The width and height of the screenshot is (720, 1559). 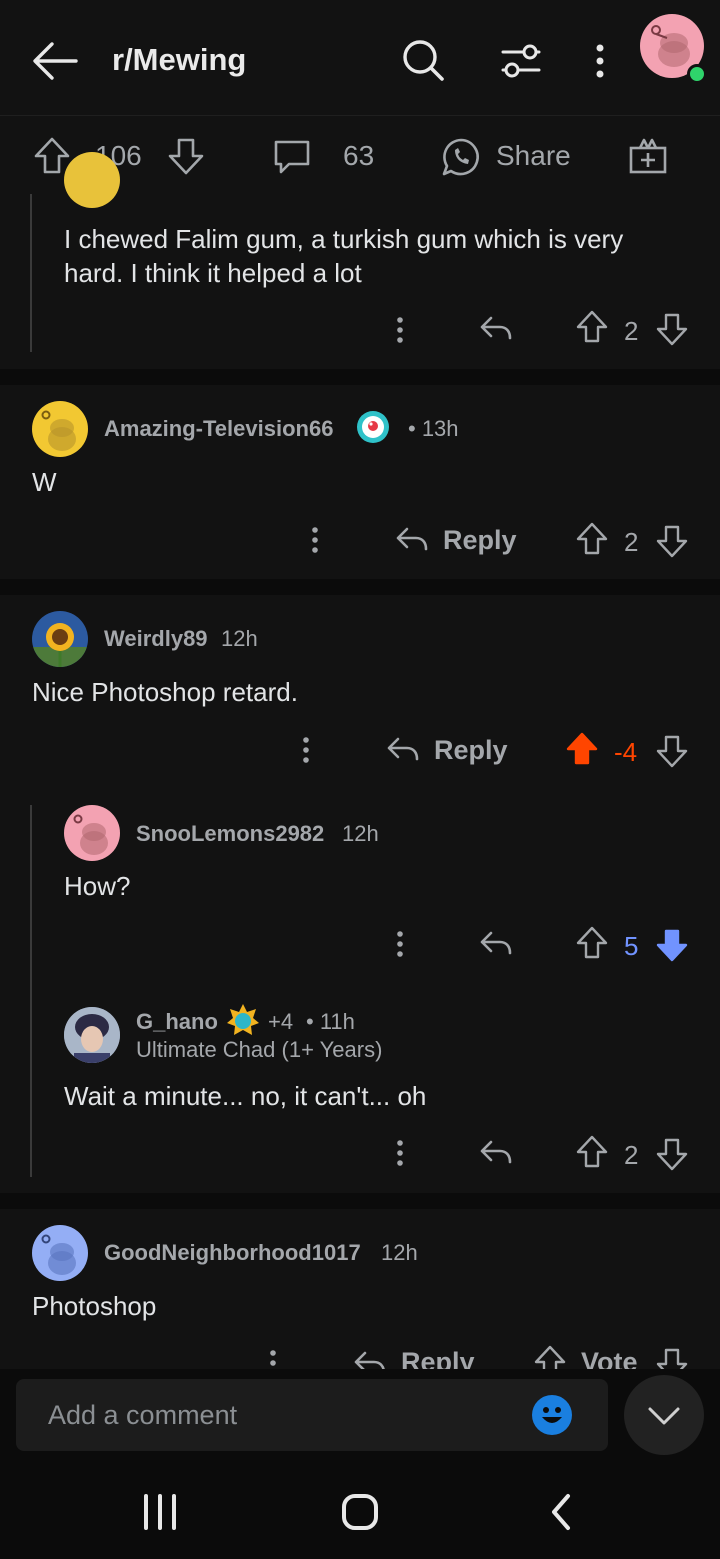 What do you see at coordinates (218, 429) in the screenshot?
I see `comment-username: Amazing-Television66` at bounding box center [218, 429].